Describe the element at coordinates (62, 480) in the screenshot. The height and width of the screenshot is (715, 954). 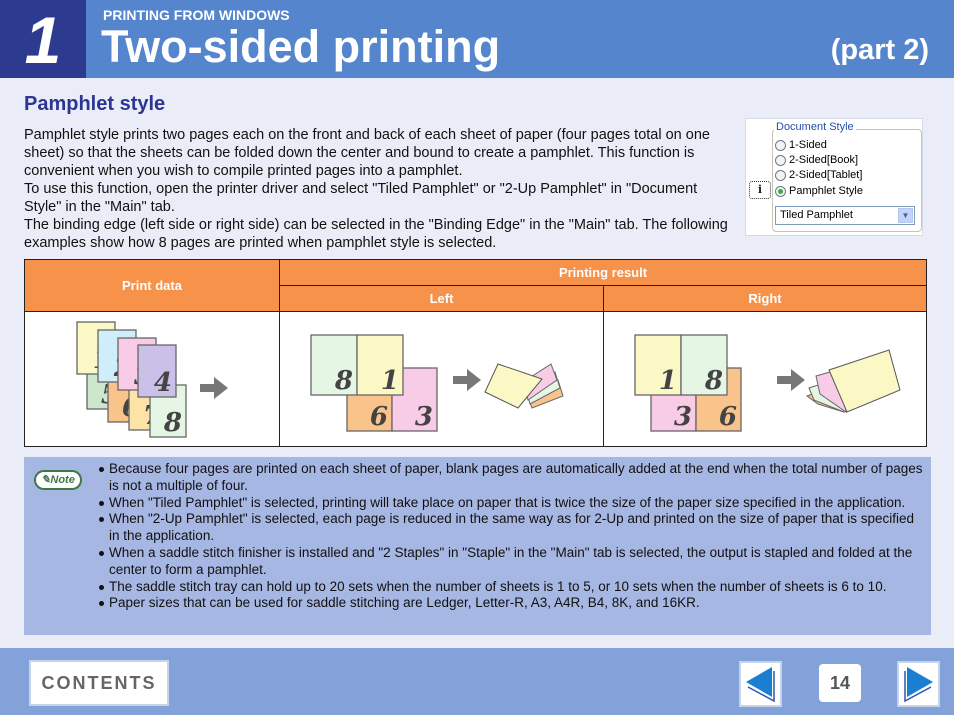
I see `note-label: Note` at that location.